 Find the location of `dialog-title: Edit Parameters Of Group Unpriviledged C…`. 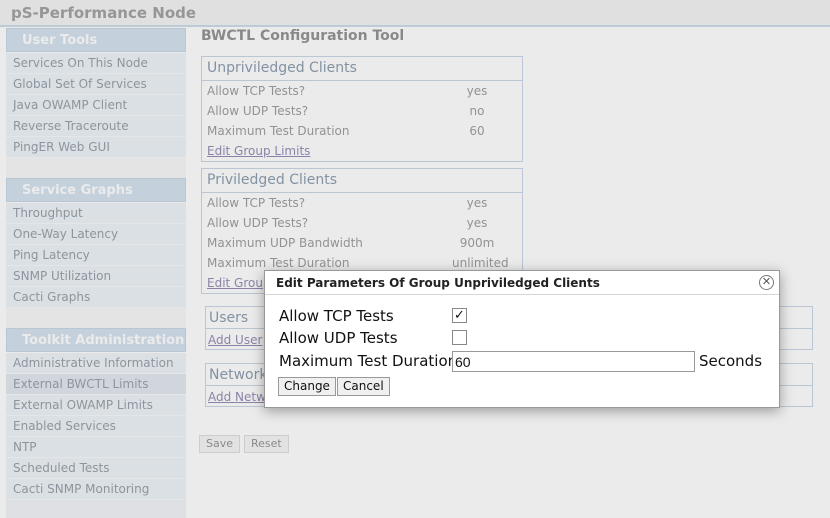

dialog-title: Edit Parameters Of Group Unpriviledged C… is located at coordinates (438, 283).